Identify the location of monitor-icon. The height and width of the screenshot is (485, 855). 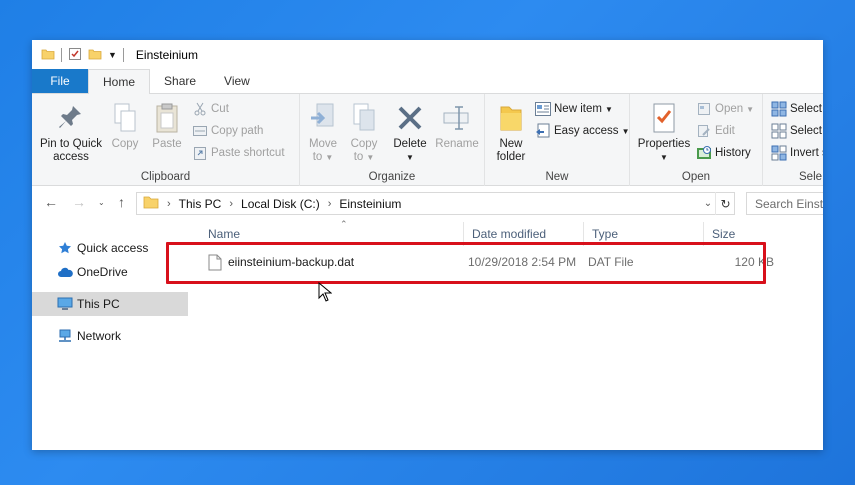
(65, 304).